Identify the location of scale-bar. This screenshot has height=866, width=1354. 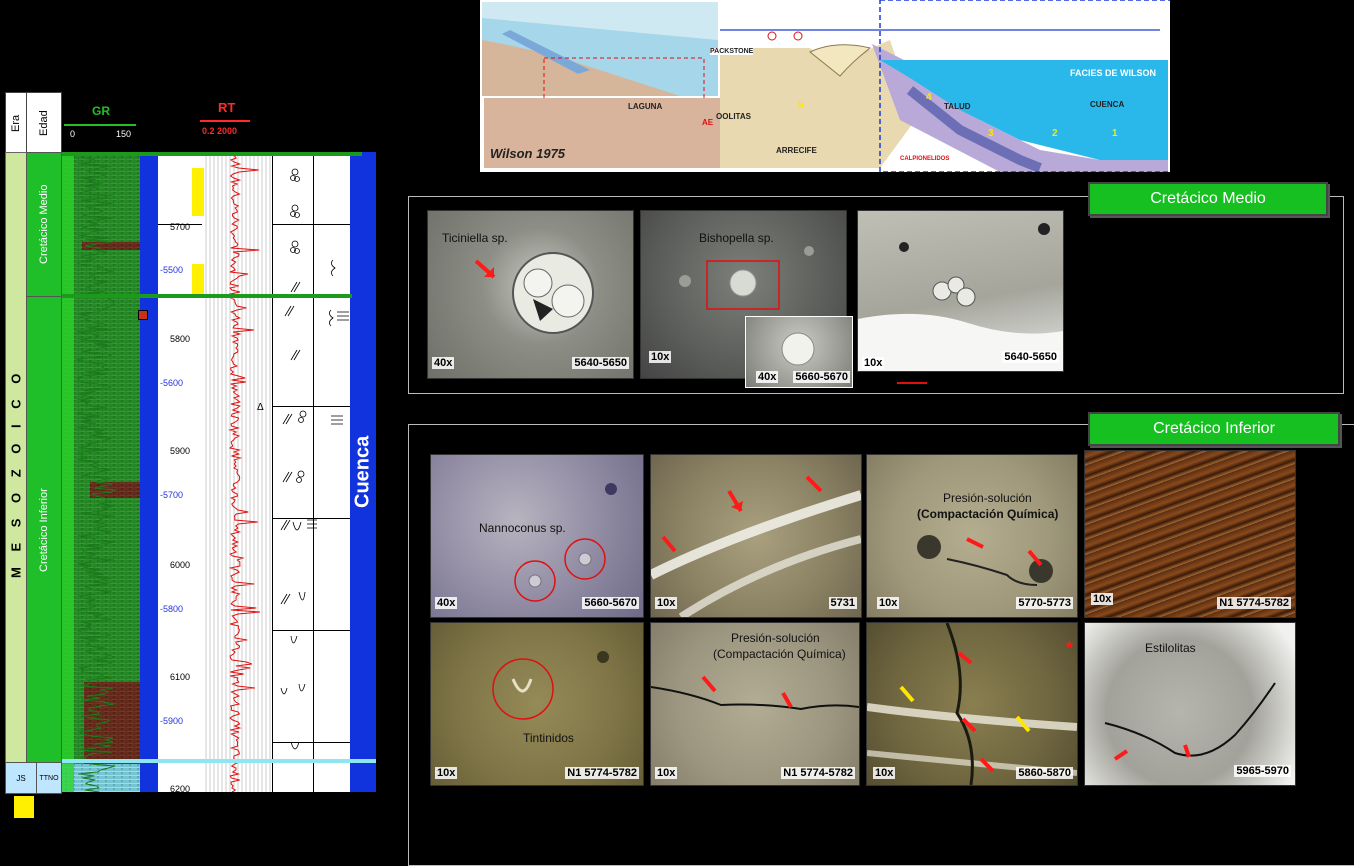
(912, 383).